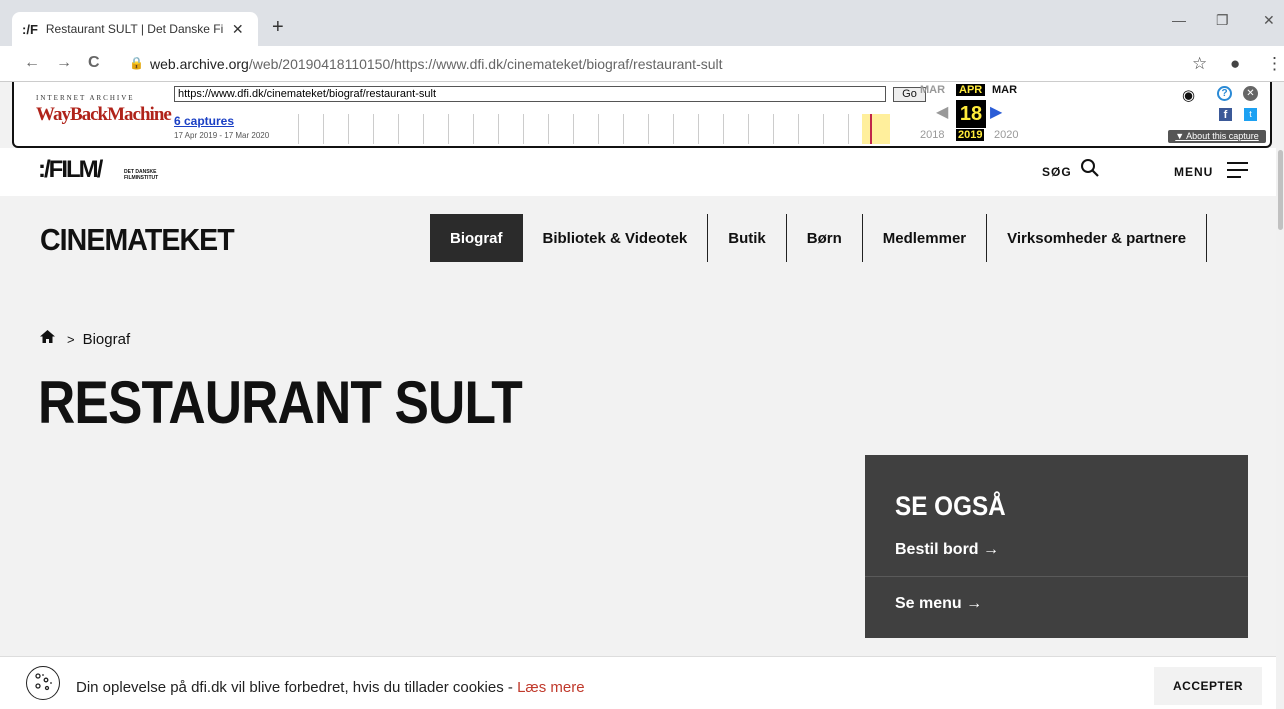  What do you see at coordinates (1006, 135) in the screenshot?
I see `year-next: 2020` at bounding box center [1006, 135].